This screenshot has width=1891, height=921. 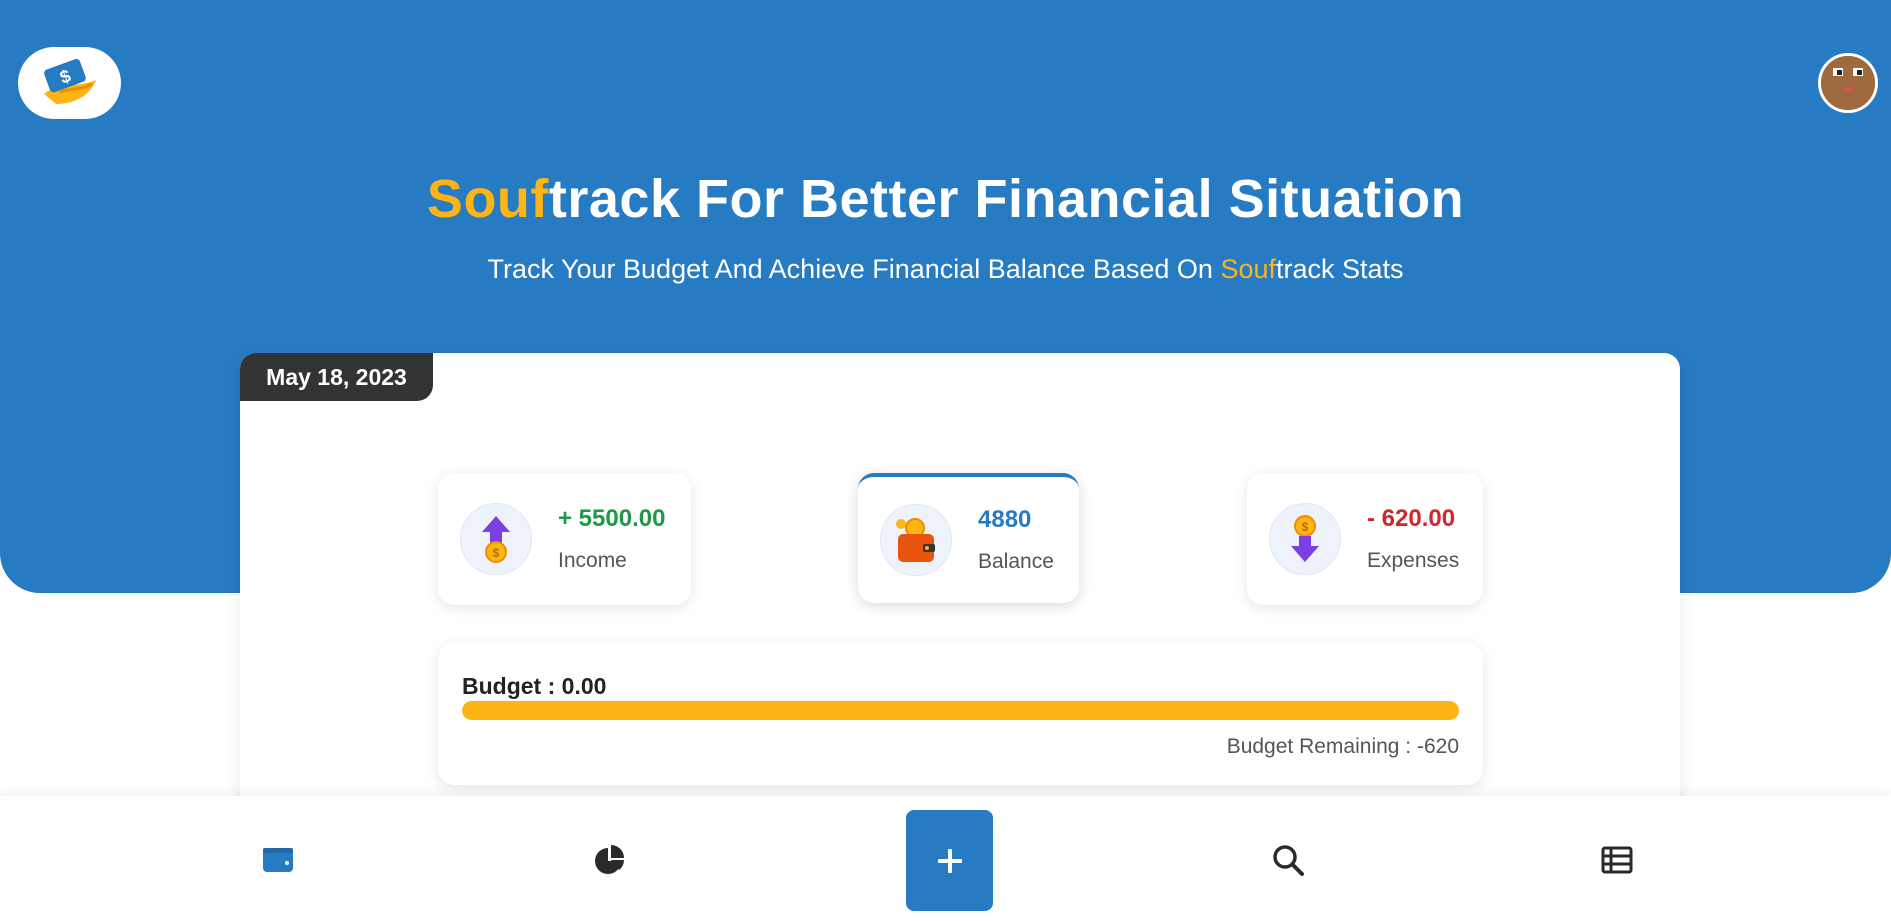 I want to click on expenses-label: Expenses, so click(x=1413, y=560).